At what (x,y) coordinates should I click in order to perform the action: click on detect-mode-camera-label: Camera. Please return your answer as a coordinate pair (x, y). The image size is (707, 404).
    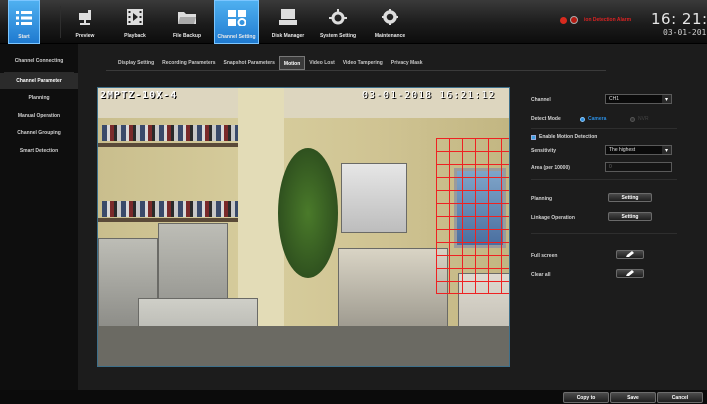
    Looking at the image, I should click on (597, 119).